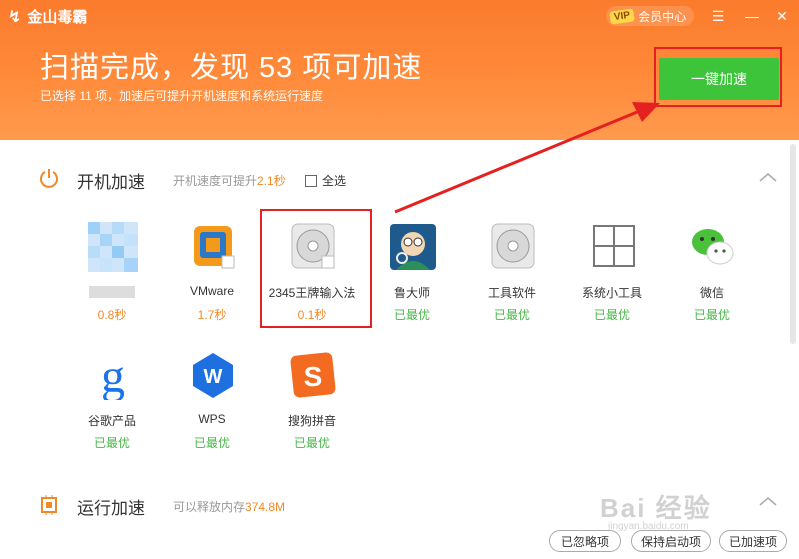 The width and height of the screenshot is (799, 559). What do you see at coordinates (656, 508) in the screenshot?
I see `watermark-text: Bai 经验` at bounding box center [656, 508].